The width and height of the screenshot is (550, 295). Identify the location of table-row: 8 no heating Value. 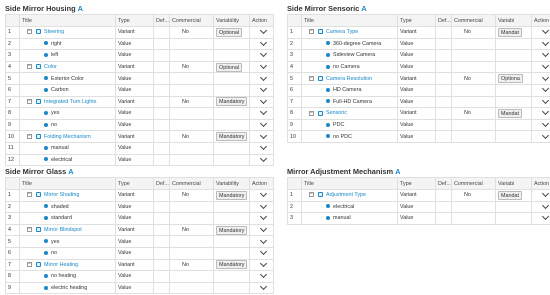
(139, 276).